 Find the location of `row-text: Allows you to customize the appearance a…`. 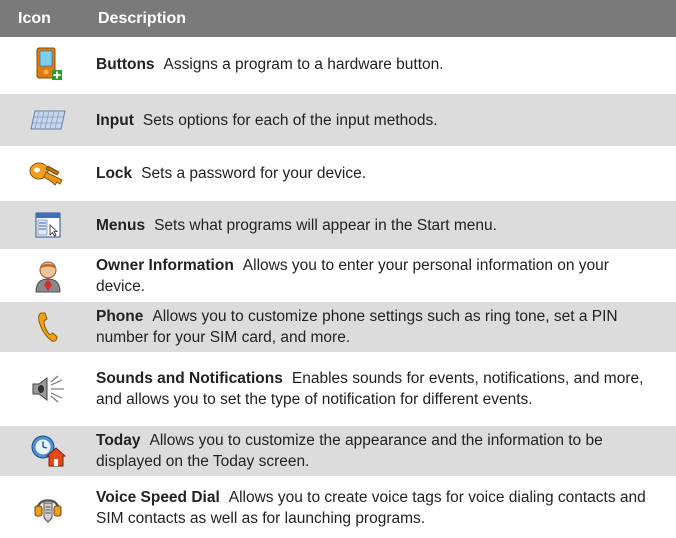

row-text: Allows you to customize the appearance a… is located at coordinates (349, 451).